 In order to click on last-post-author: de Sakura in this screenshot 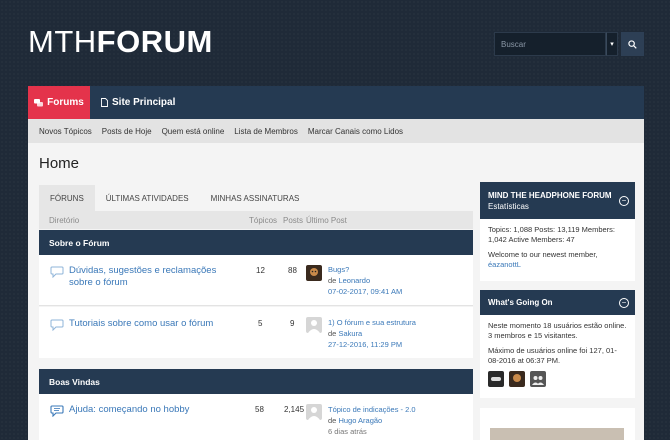, I will do `click(372, 333)`.